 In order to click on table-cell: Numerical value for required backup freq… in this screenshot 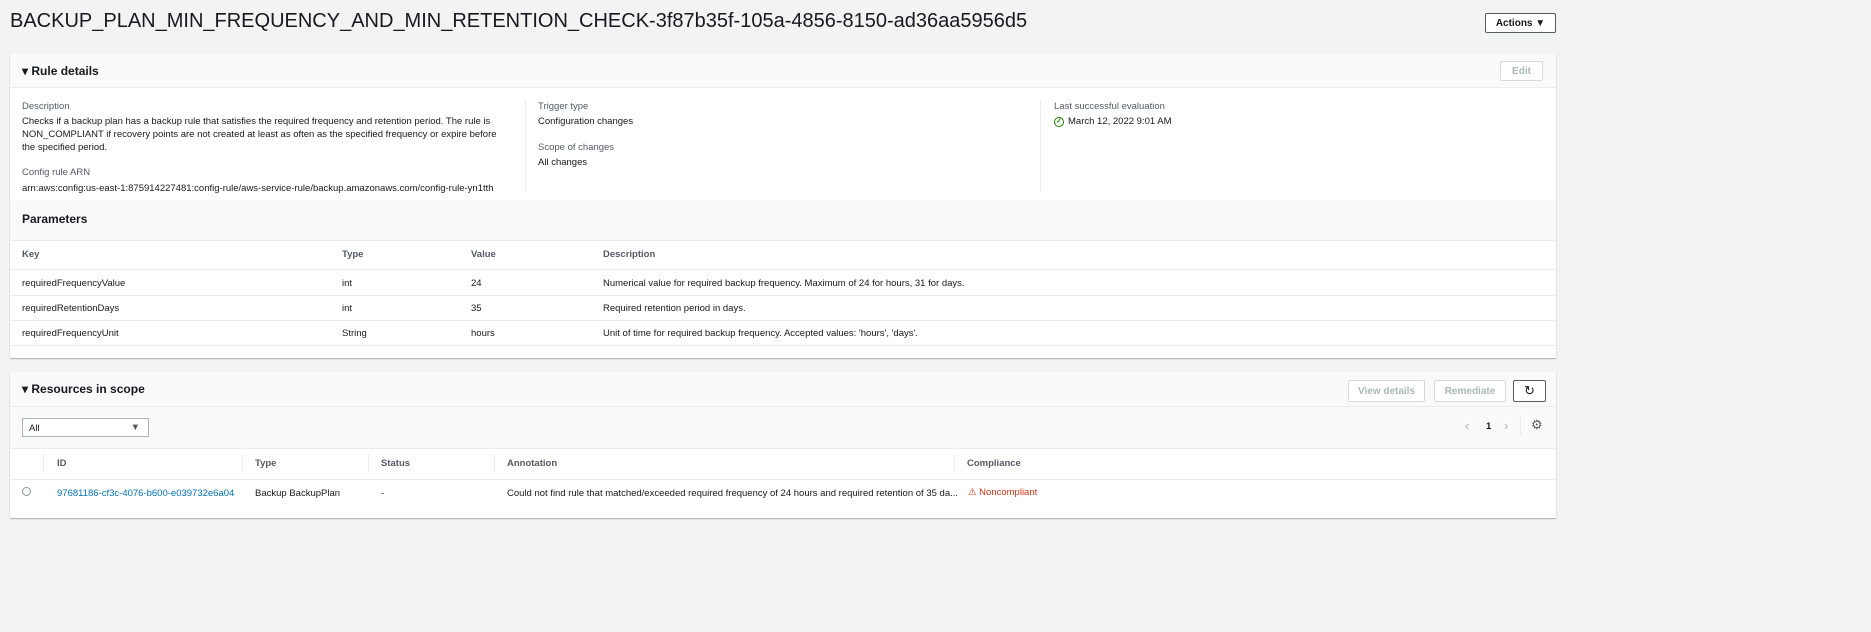, I will do `click(784, 283)`.